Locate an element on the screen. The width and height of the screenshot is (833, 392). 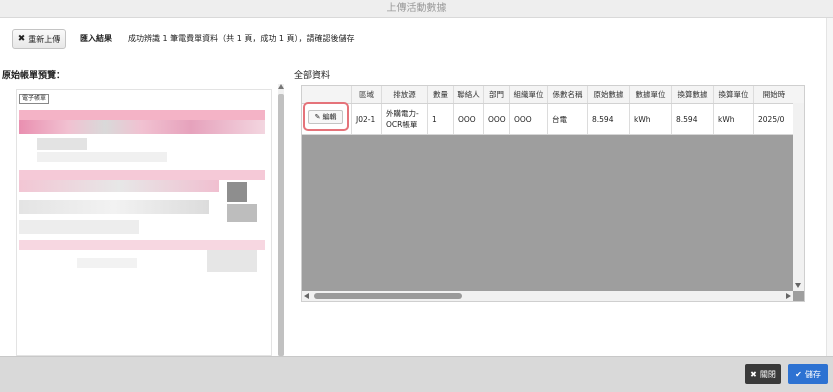
grid-horizontal-scrollbar-thumb is located at coordinates (388, 296).